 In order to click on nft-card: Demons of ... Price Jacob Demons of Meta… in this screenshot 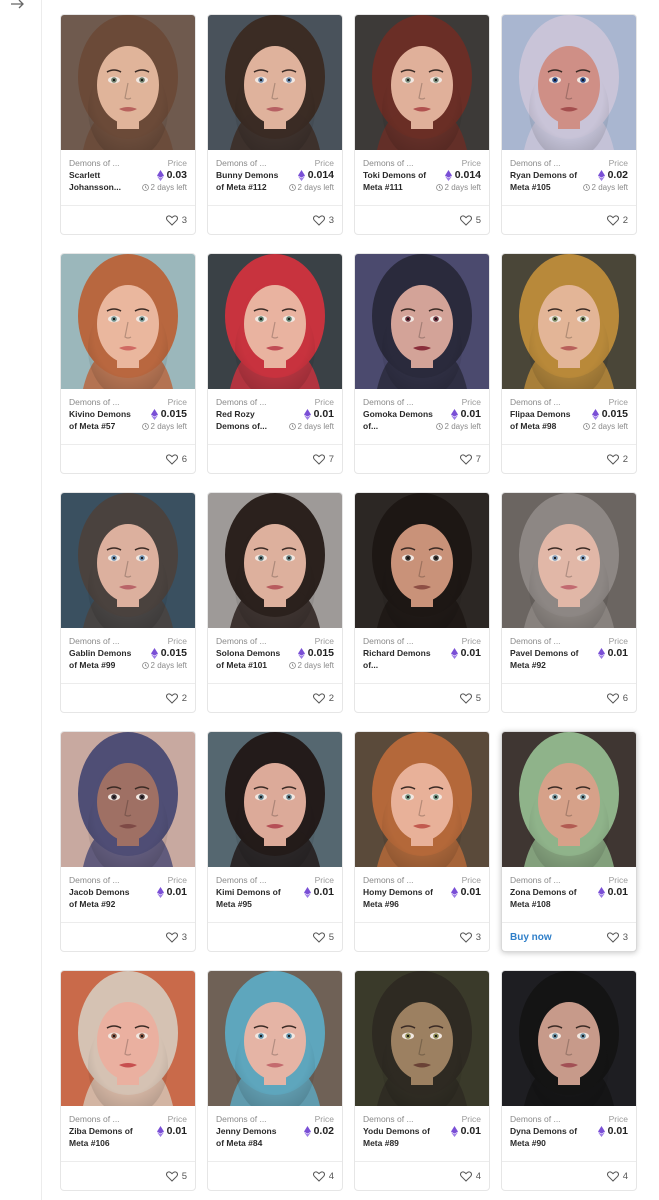, I will do `click(128, 841)`.